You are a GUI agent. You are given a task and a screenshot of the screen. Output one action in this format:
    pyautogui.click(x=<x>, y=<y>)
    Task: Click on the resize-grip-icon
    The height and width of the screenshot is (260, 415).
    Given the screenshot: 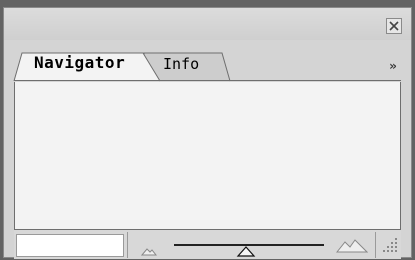 What is the action you would take?
    pyautogui.click(x=390, y=247)
    